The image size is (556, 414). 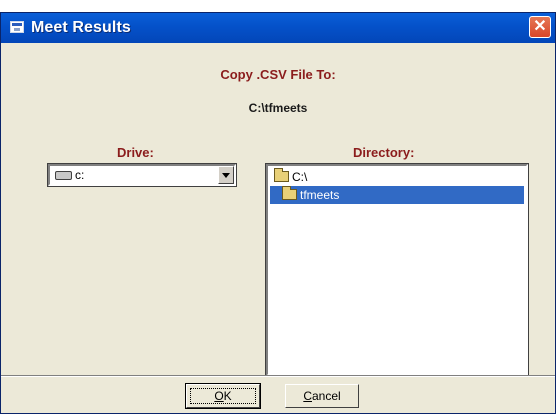 I want to click on cancel-label-rest: ancel, so click(x=326, y=396).